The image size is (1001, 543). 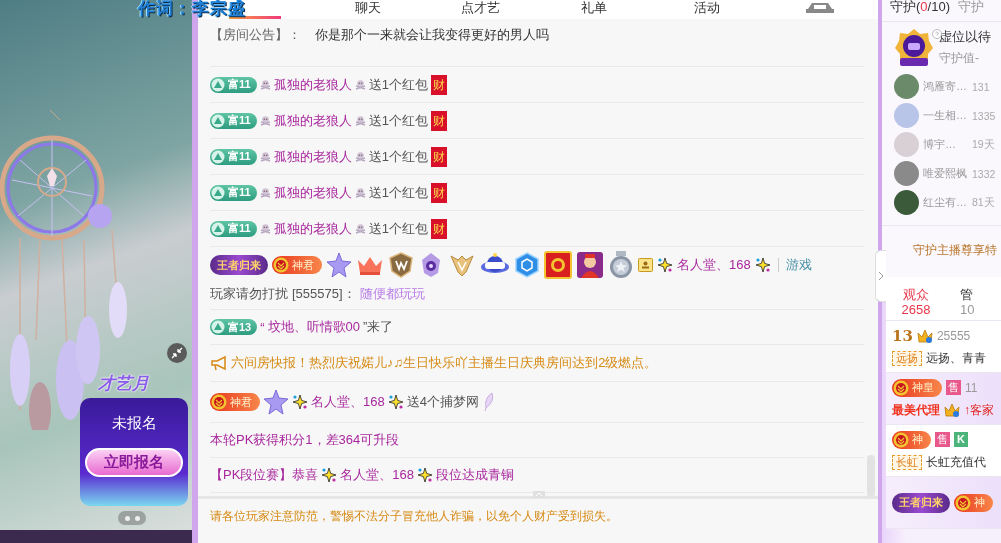 What do you see at coordinates (401, 265) in the screenshot?
I see `shield-icon` at bounding box center [401, 265].